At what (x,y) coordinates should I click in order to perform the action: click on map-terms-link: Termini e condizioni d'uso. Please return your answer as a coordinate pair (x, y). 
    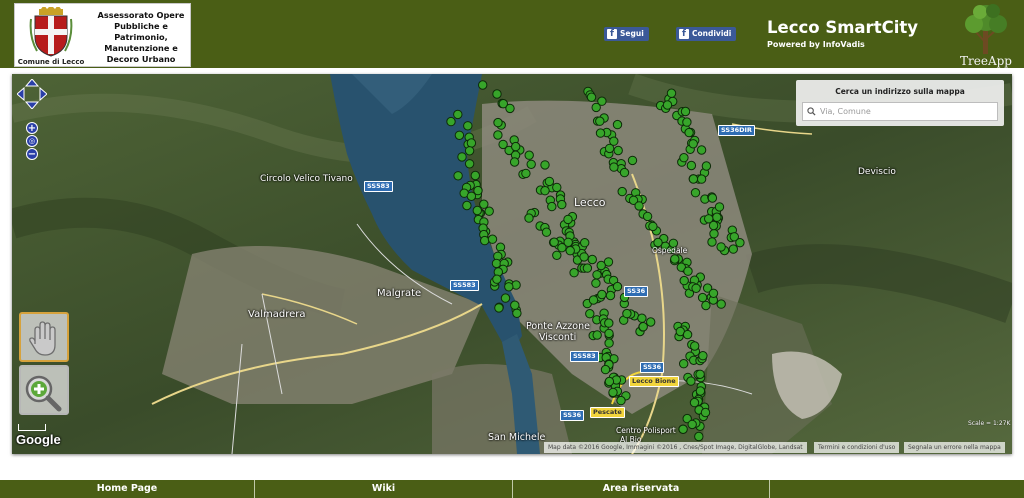
    Looking at the image, I should click on (857, 447).